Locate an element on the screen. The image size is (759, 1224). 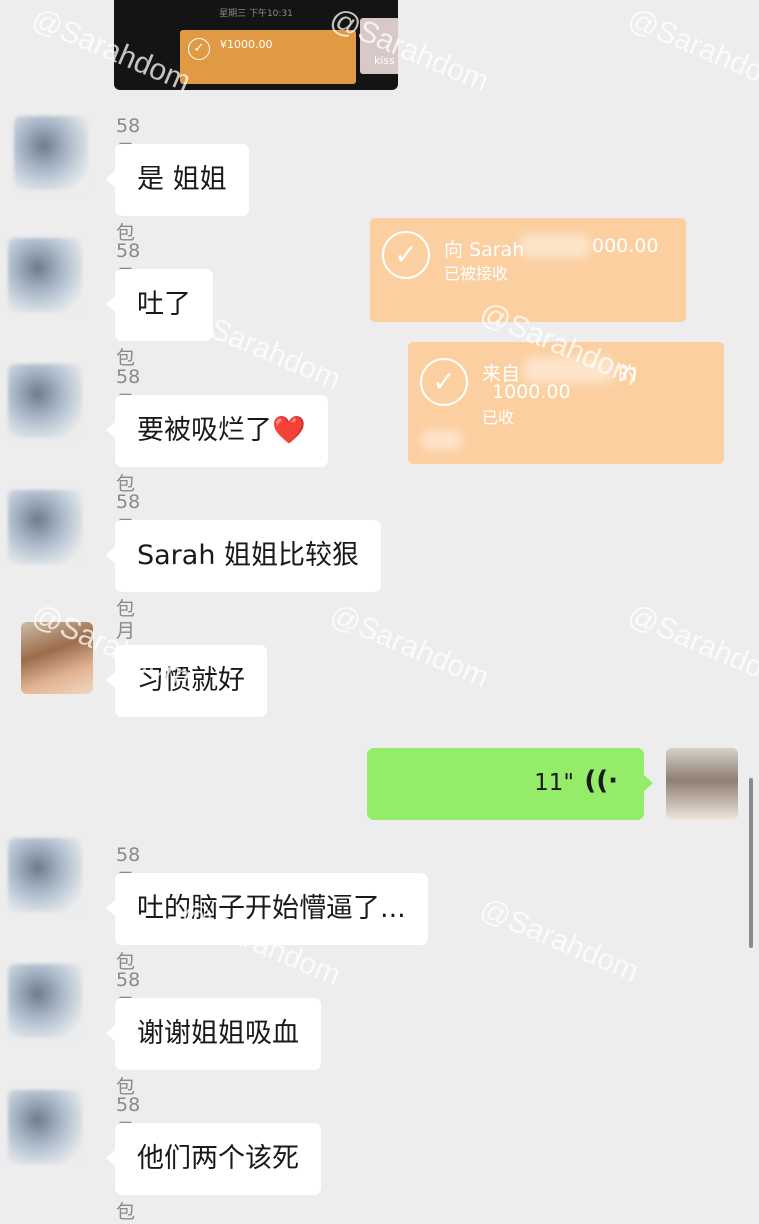
screenshot-time: 星期三 下午10:31 is located at coordinates (256, 14).